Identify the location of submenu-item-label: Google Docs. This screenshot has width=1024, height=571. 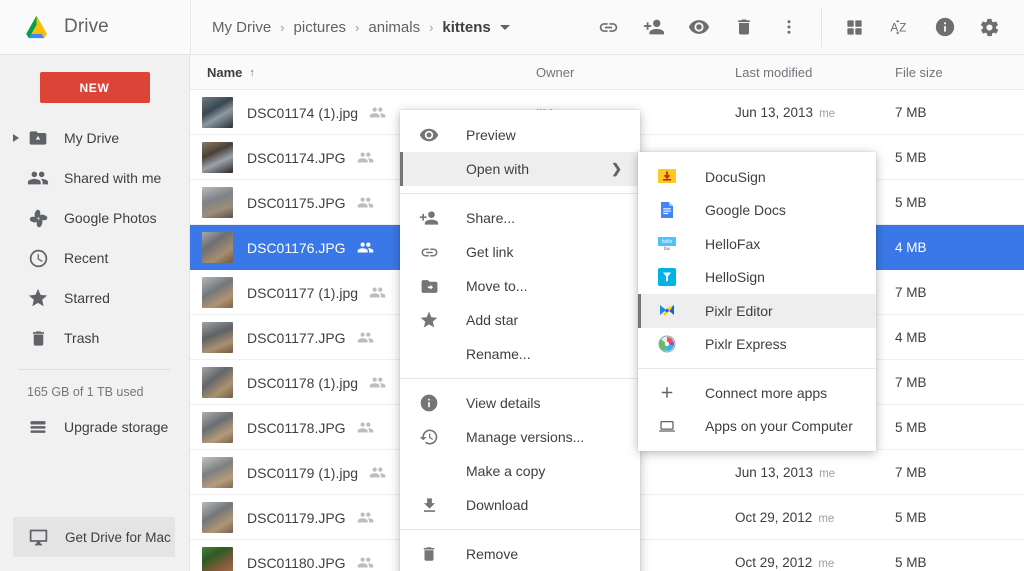
(745, 210).